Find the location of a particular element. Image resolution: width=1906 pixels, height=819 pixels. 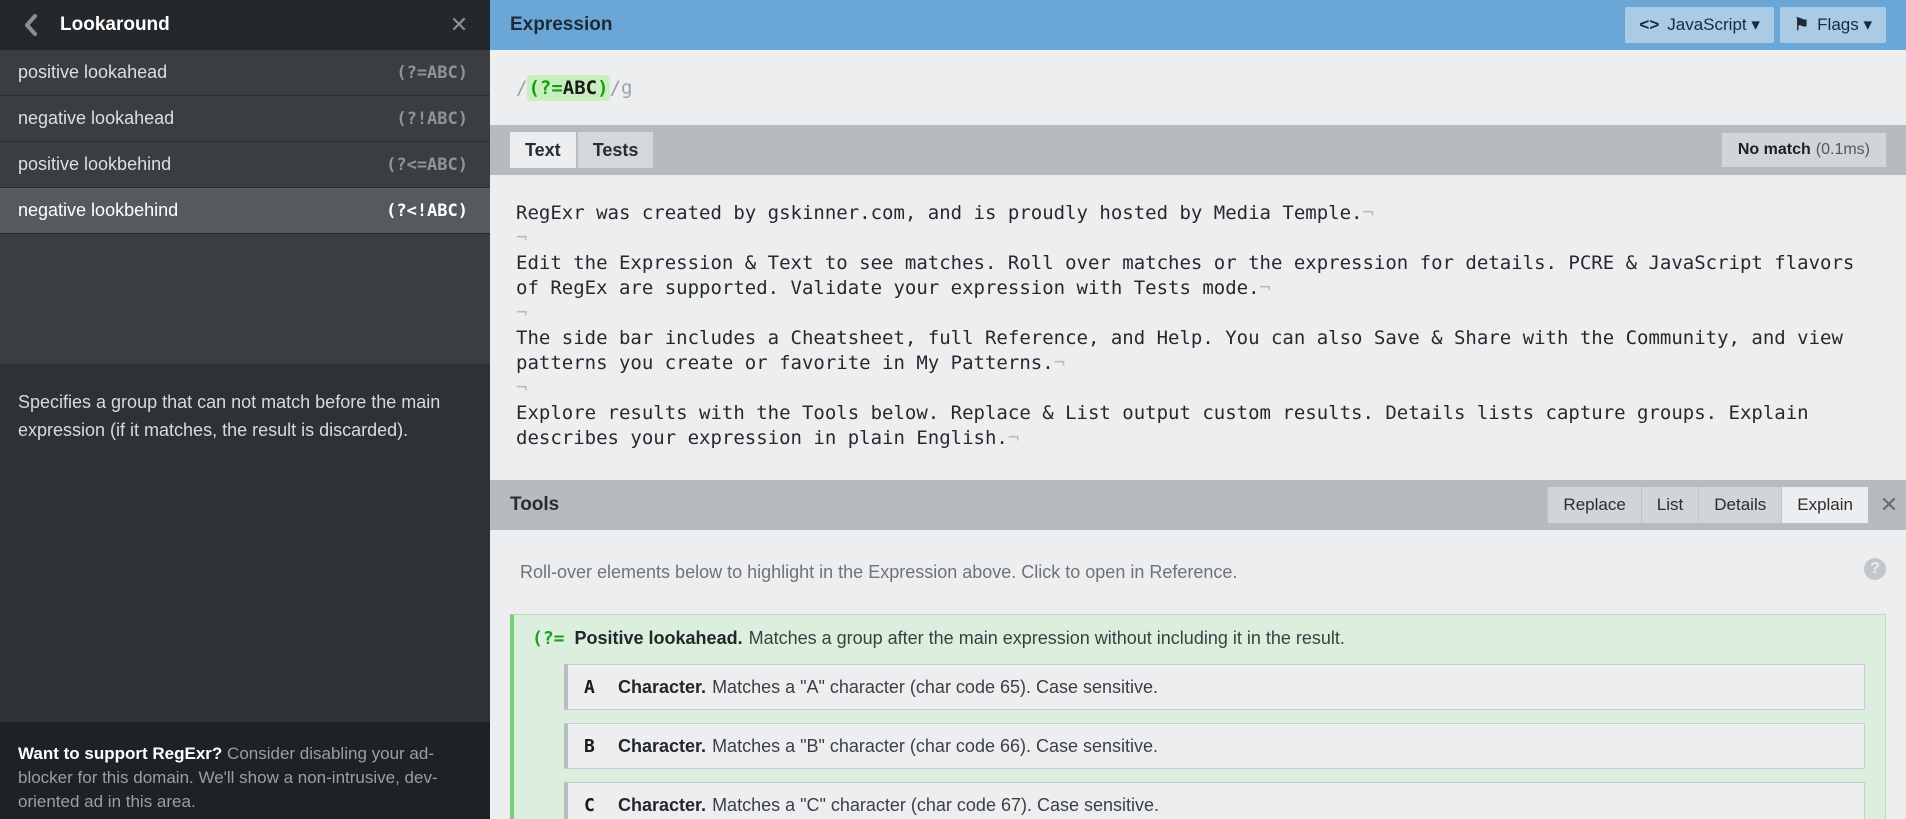

ad-notice-lead: Want to support RegExr? is located at coordinates (120, 753).